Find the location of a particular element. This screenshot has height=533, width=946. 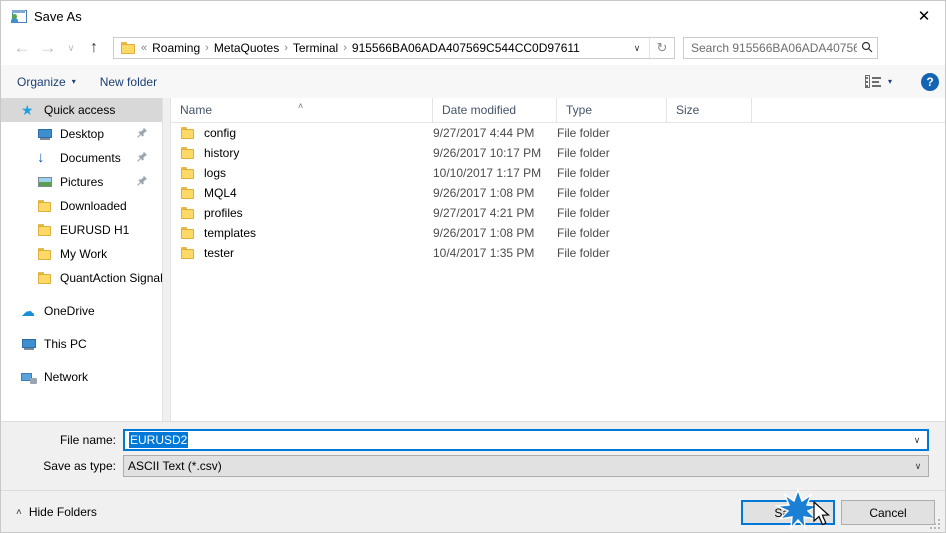

sidebar-item-desktop: Desktop is located at coordinates (81, 134).